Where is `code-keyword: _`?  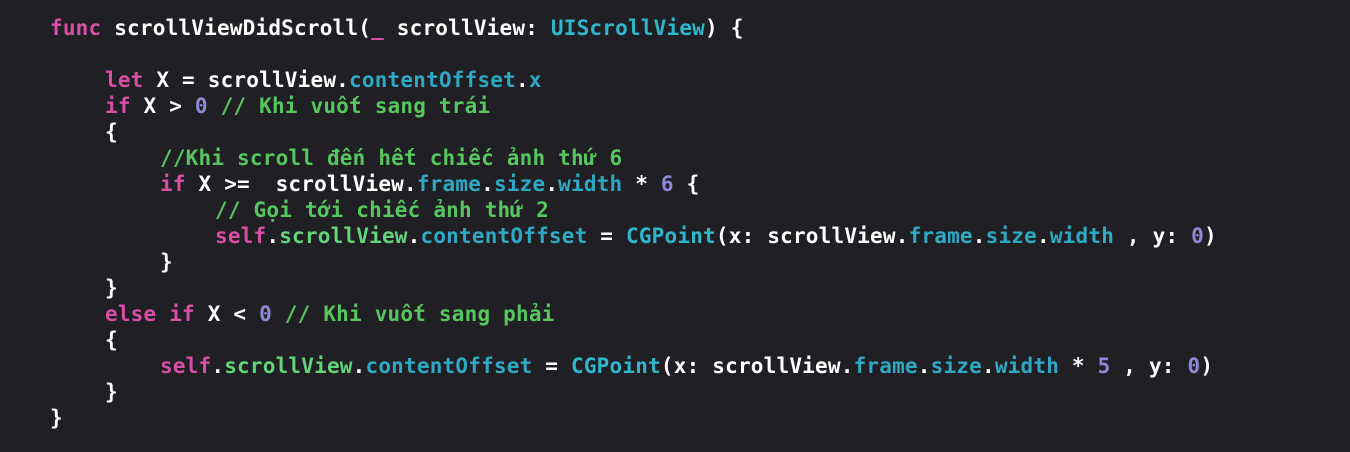
code-keyword: _ is located at coordinates (377, 28).